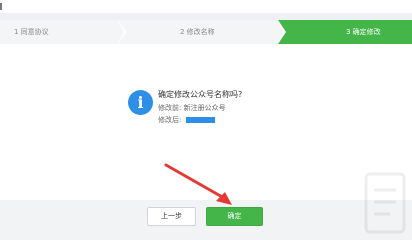  What do you see at coordinates (200, 120) in the screenshot?
I see `name-after-redacted` at bounding box center [200, 120].